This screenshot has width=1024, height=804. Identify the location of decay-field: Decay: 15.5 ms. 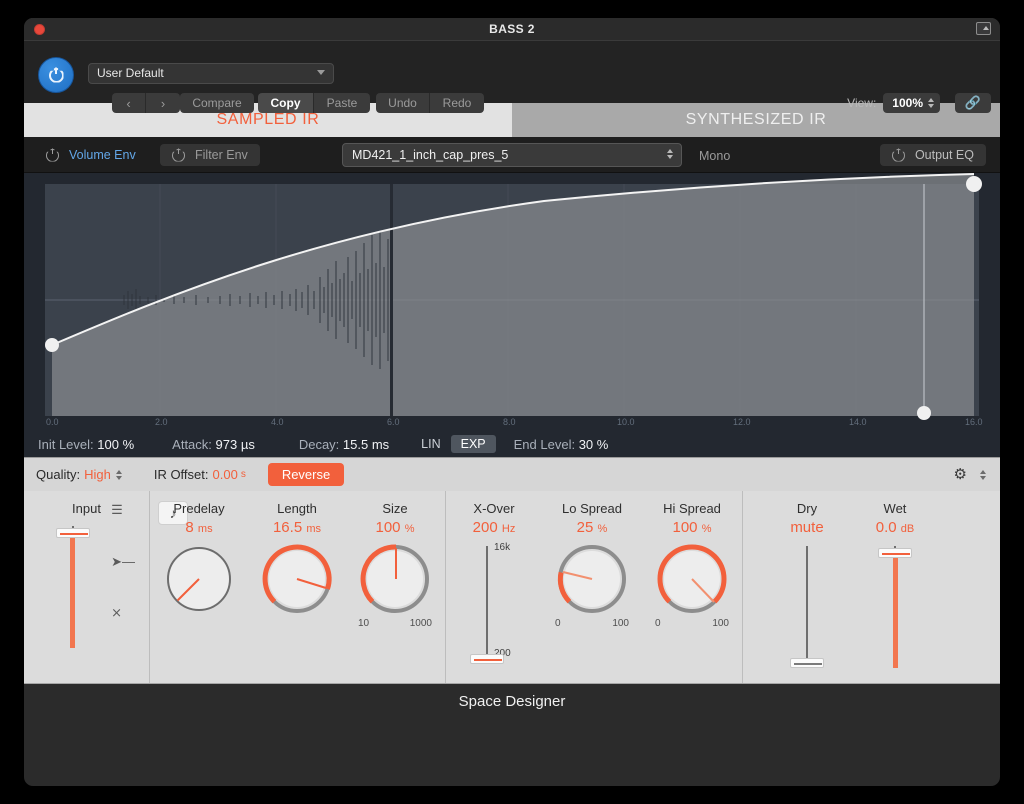
(344, 444).